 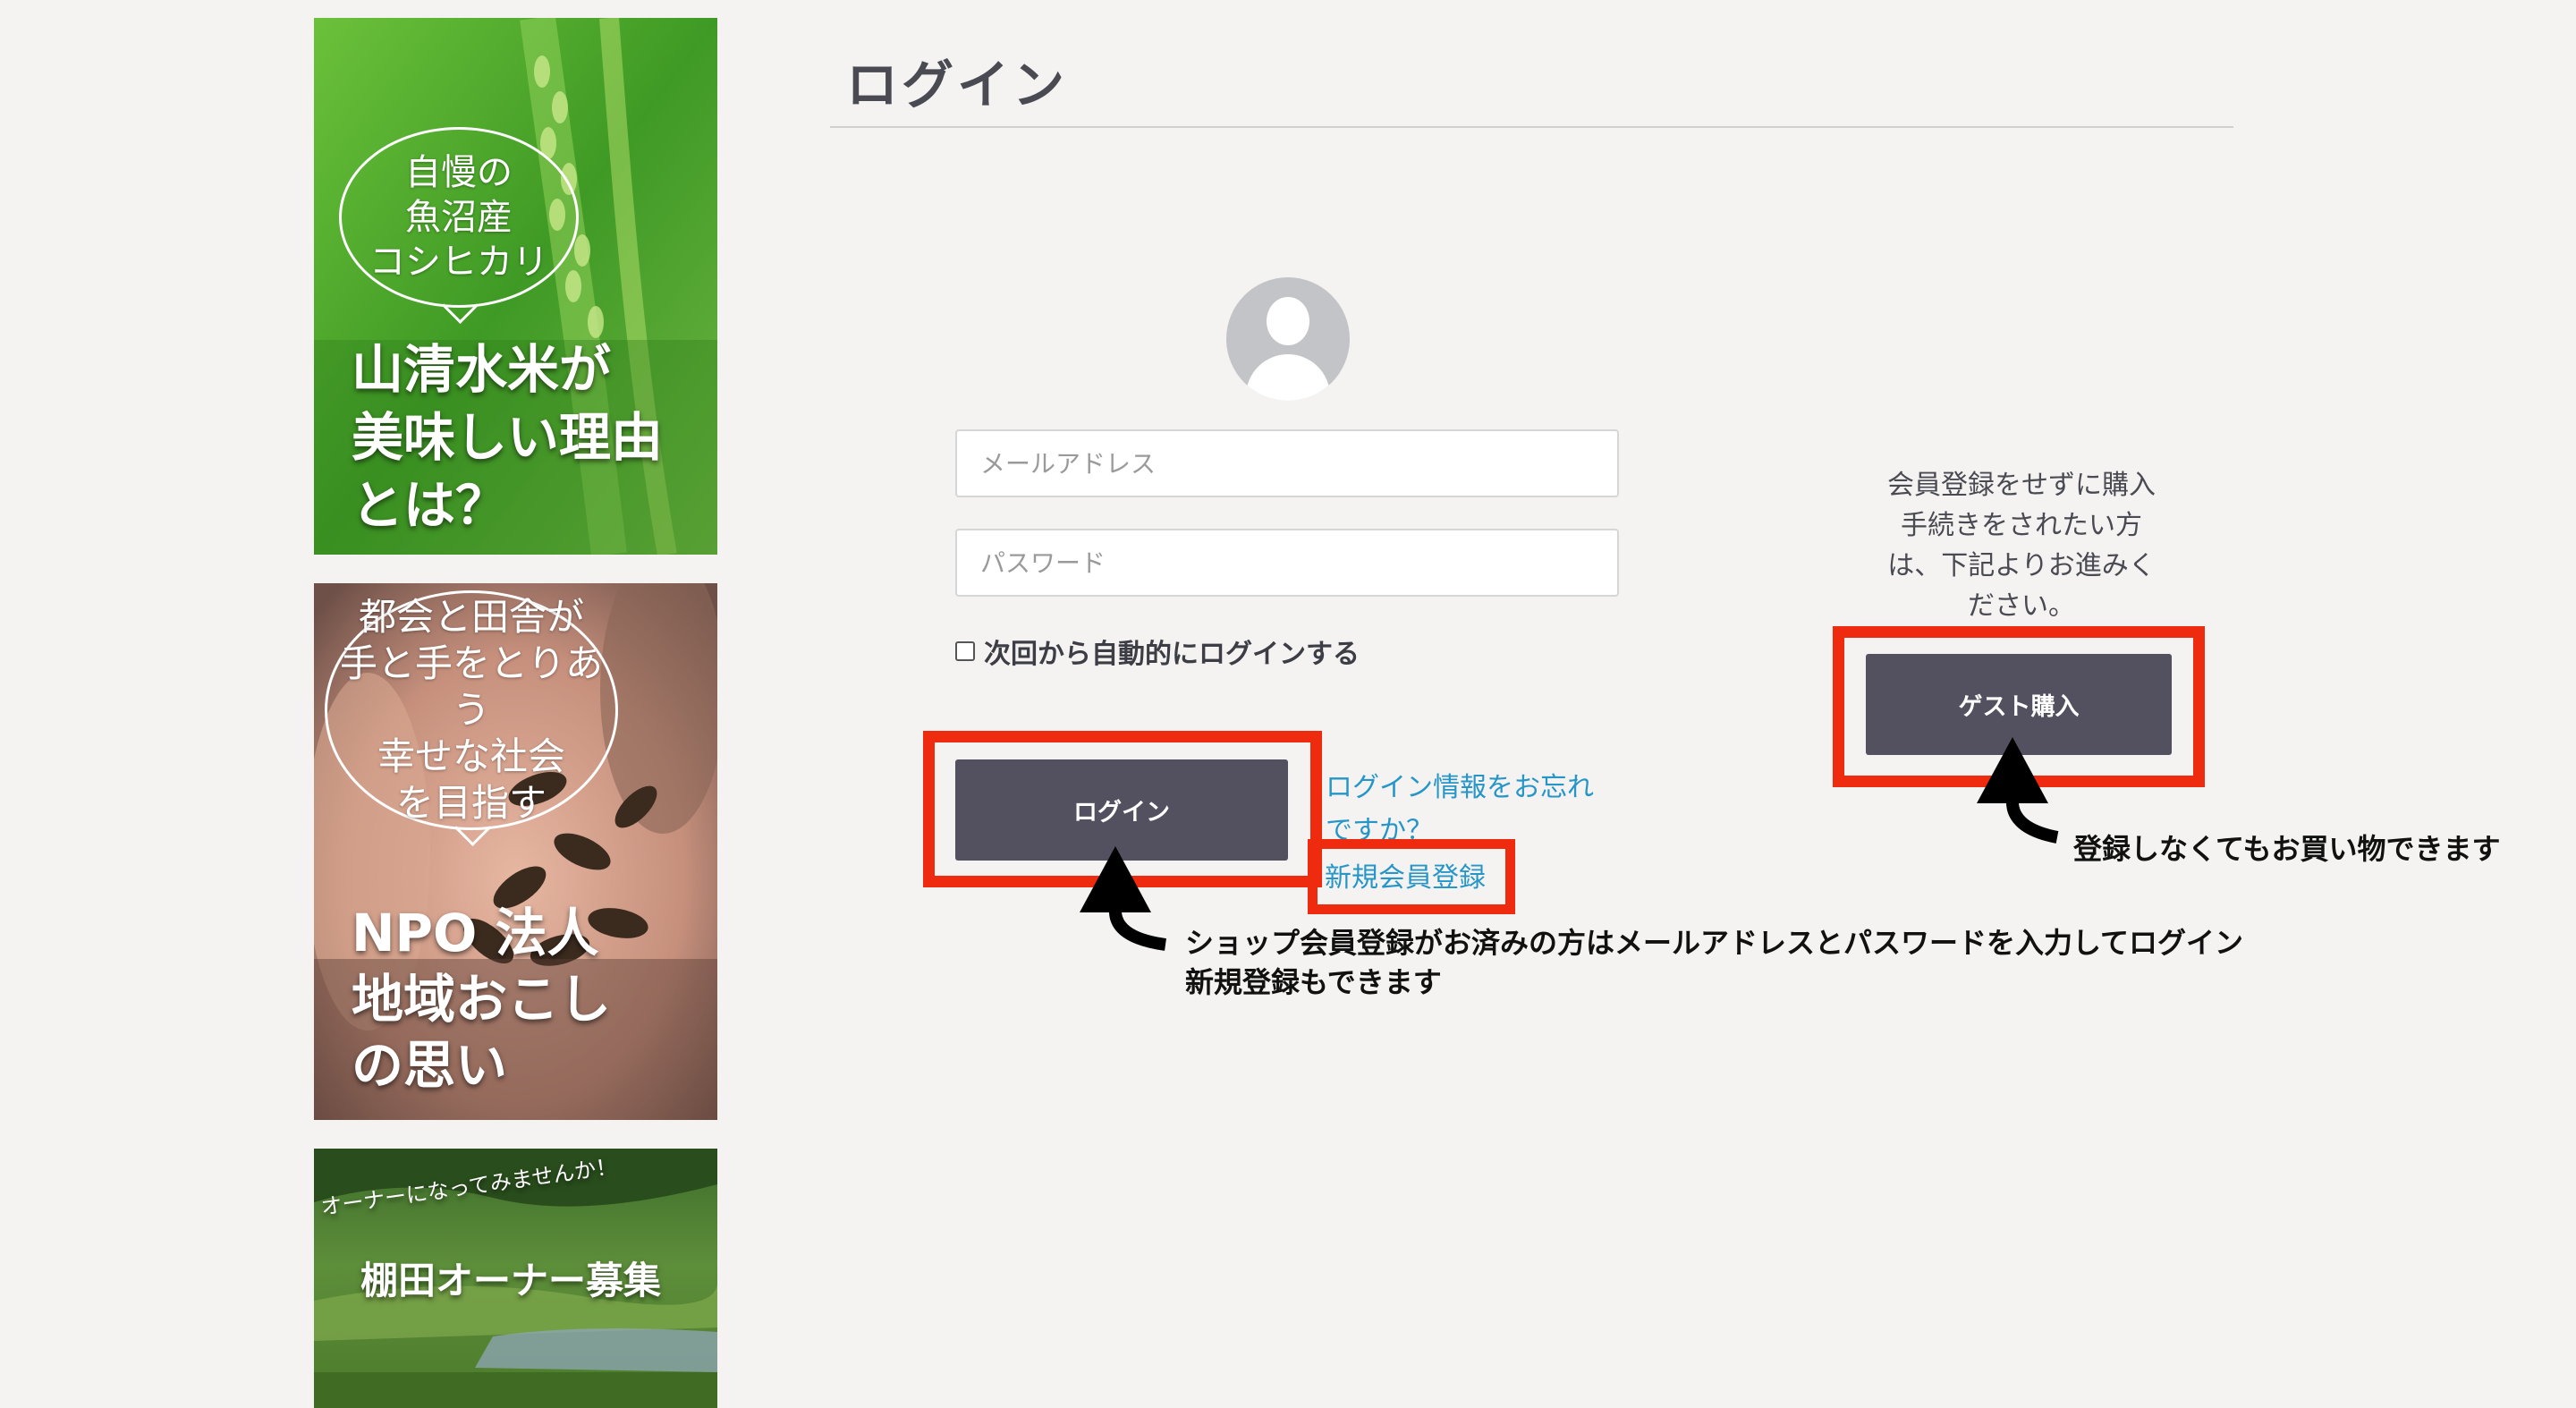 What do you see at coordinates (471, 686) in the screenshot?
I see `bubble-line: 手と手をとりあう` at bounding box center [471, 686].